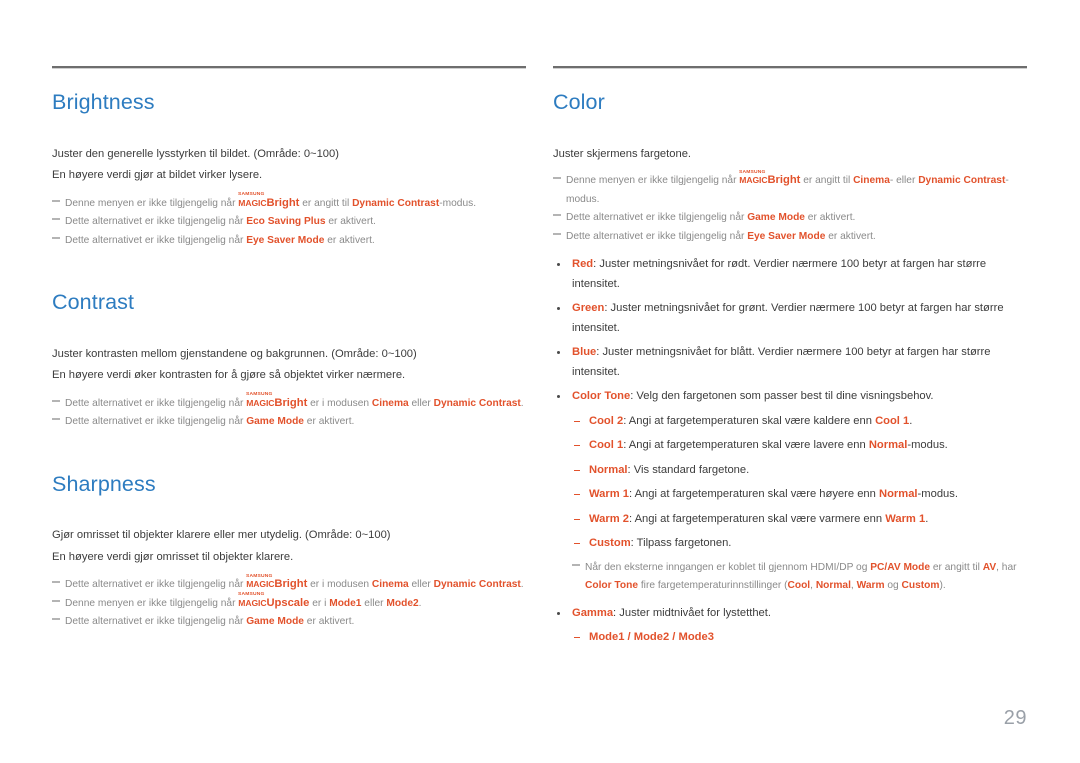 Image resolution: width=1080 pixels, height=763 pixels. What do you see at coordinates (790, 544) in the screenshot?
I see `sub-list-item: Custom: Tilpass fargetonen.` at bounding box center [790, 544].